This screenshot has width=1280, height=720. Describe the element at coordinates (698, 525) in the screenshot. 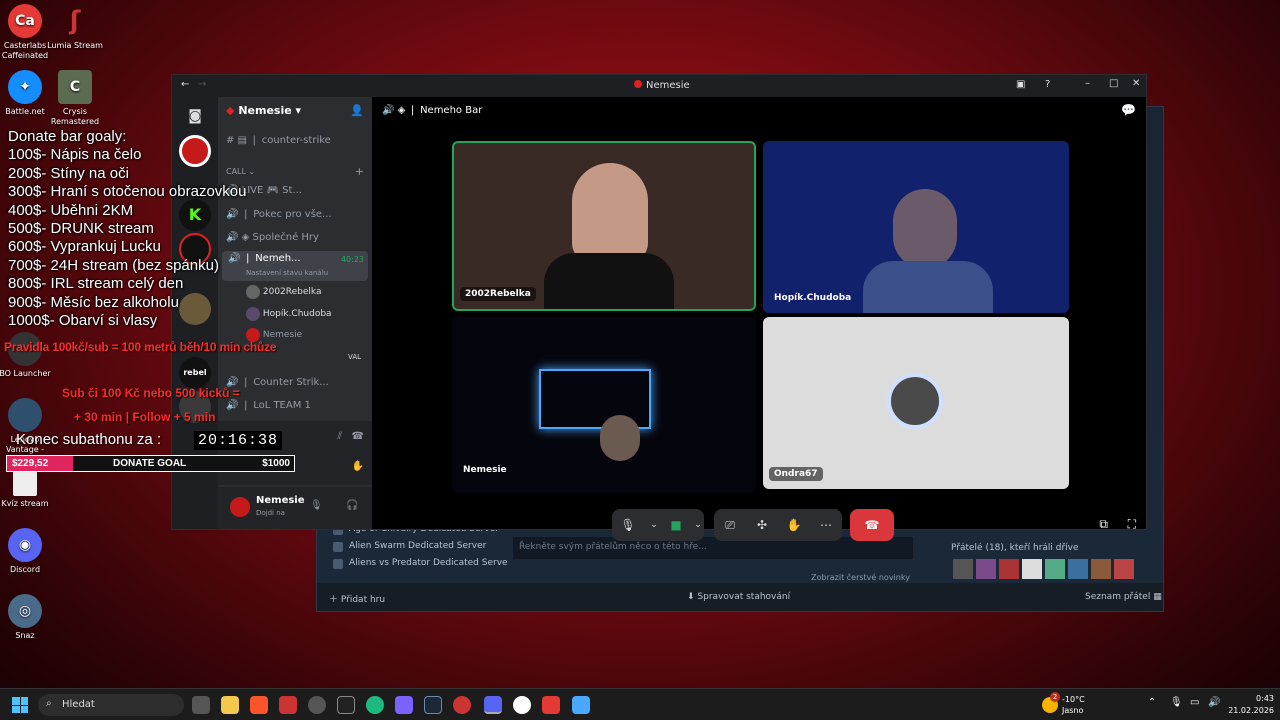

I see `chevron-down-icon: ⌄` at that location.